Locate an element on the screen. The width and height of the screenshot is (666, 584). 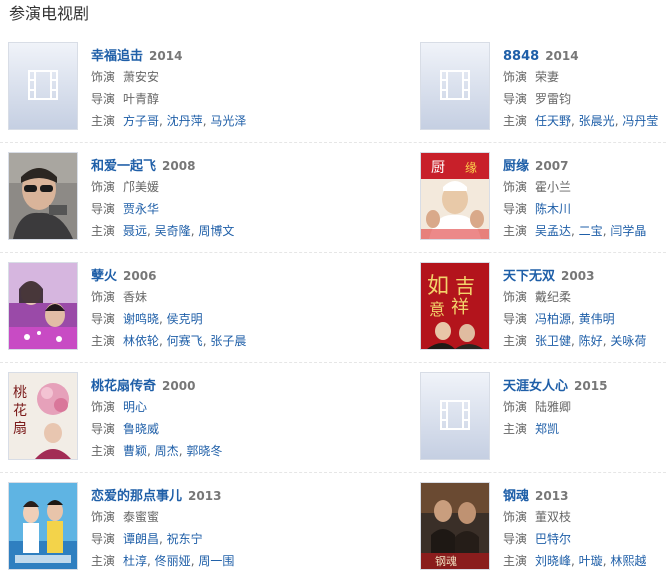
cast-line: 主演 刘晓峰, 叶璇, 林熙越 is located at coordinates (584, 561).